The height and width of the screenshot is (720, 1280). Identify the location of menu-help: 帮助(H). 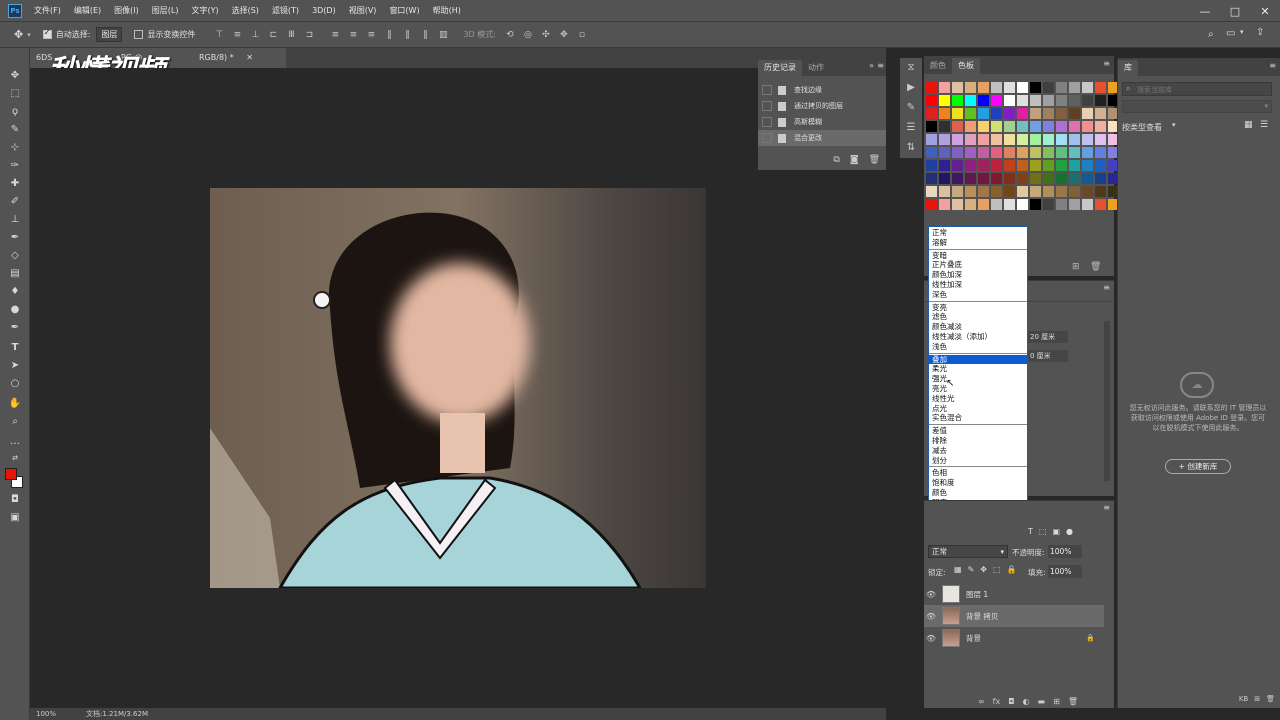
(447, 10).